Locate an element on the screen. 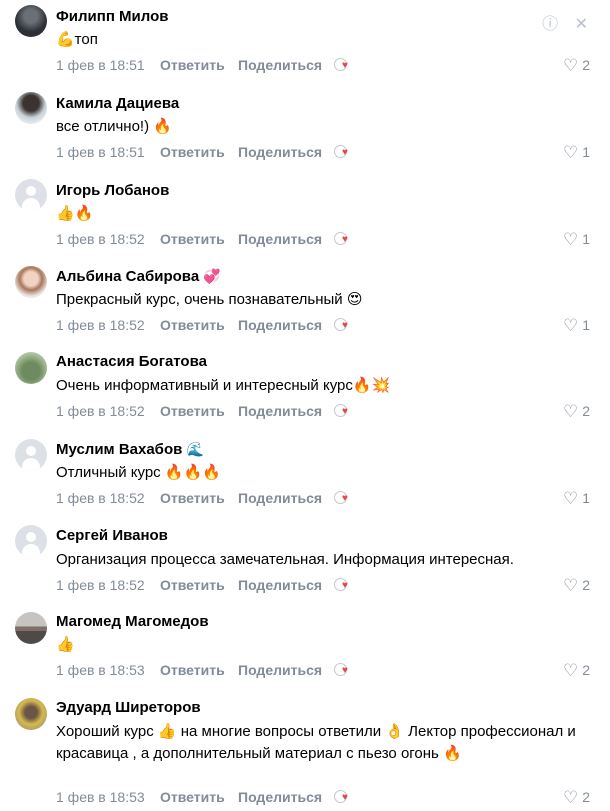 Image resolution: width=610 pixels, height=811 pixels. author-name: Игорь Лобанов is located at coordinates (112, 191).